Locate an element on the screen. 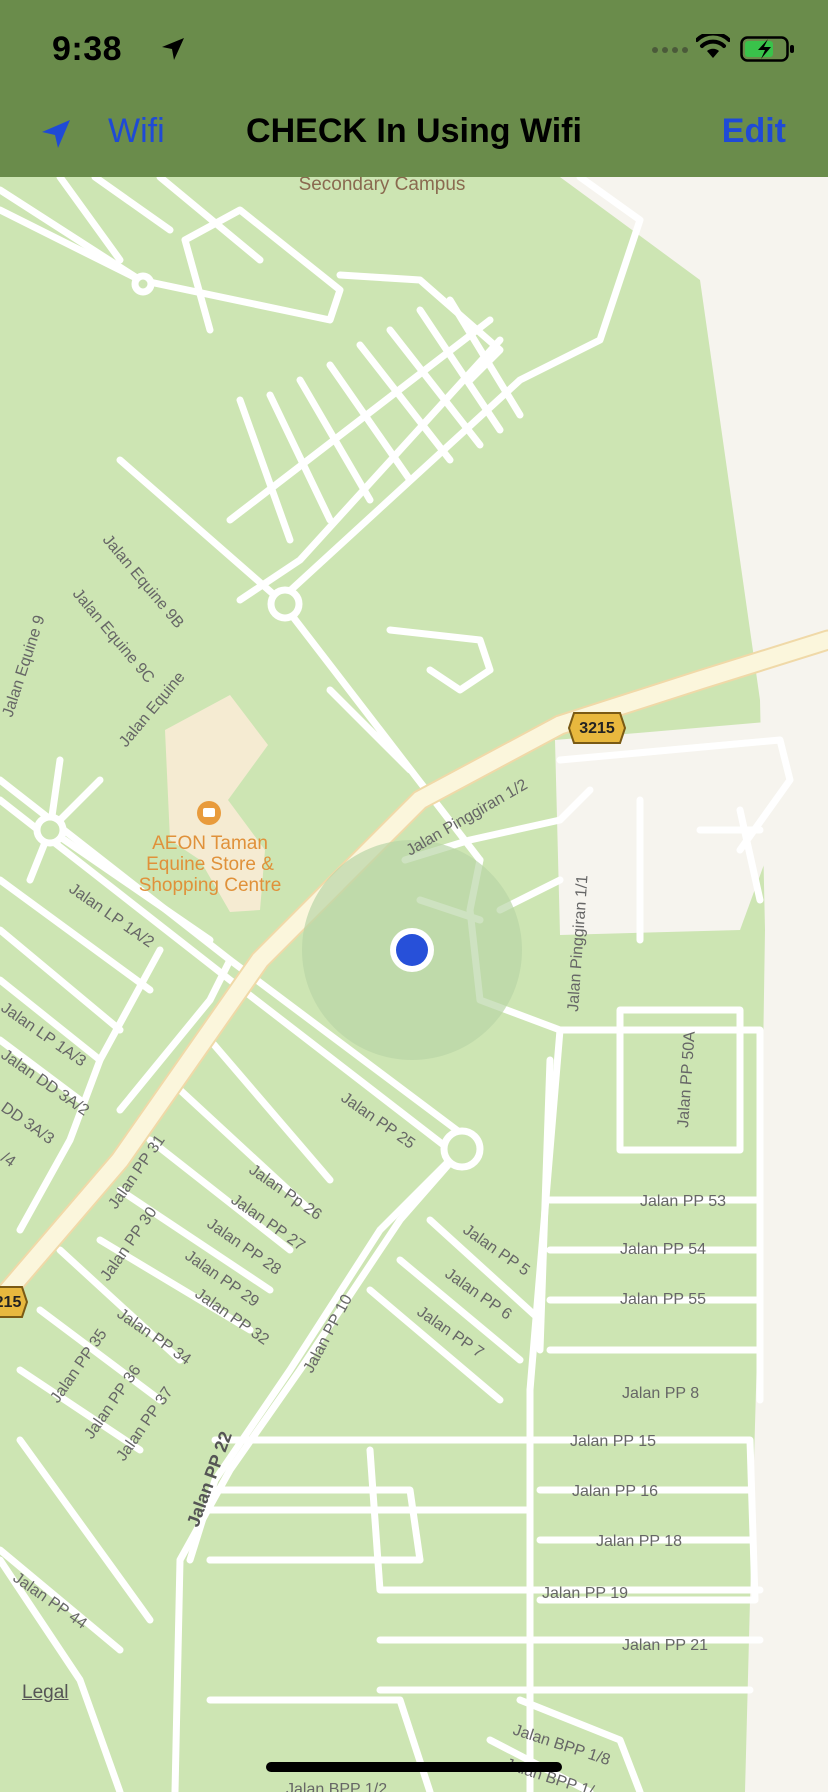 Image resolution: width=828 pixels, height=1792 pixels. street-label: Jalan PP 54 is located at coordinates (663, 1249).